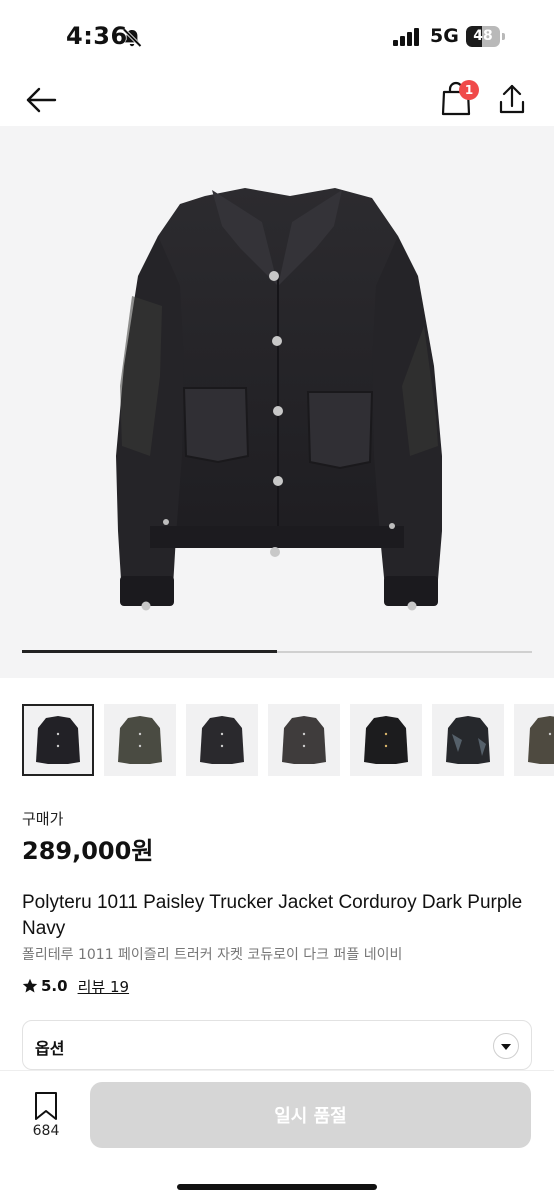 The height and width of the screenshot is (1200, 554). I want to click on cart-badge: 1, so click(469, 90).